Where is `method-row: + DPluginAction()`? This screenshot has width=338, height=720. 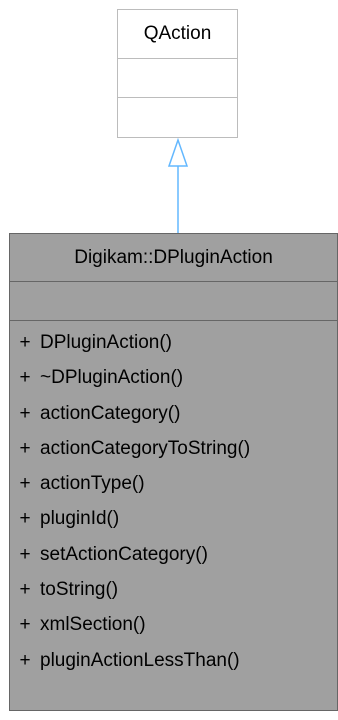
method-row: + DPluginAction() is located at coordinates (173, 342).